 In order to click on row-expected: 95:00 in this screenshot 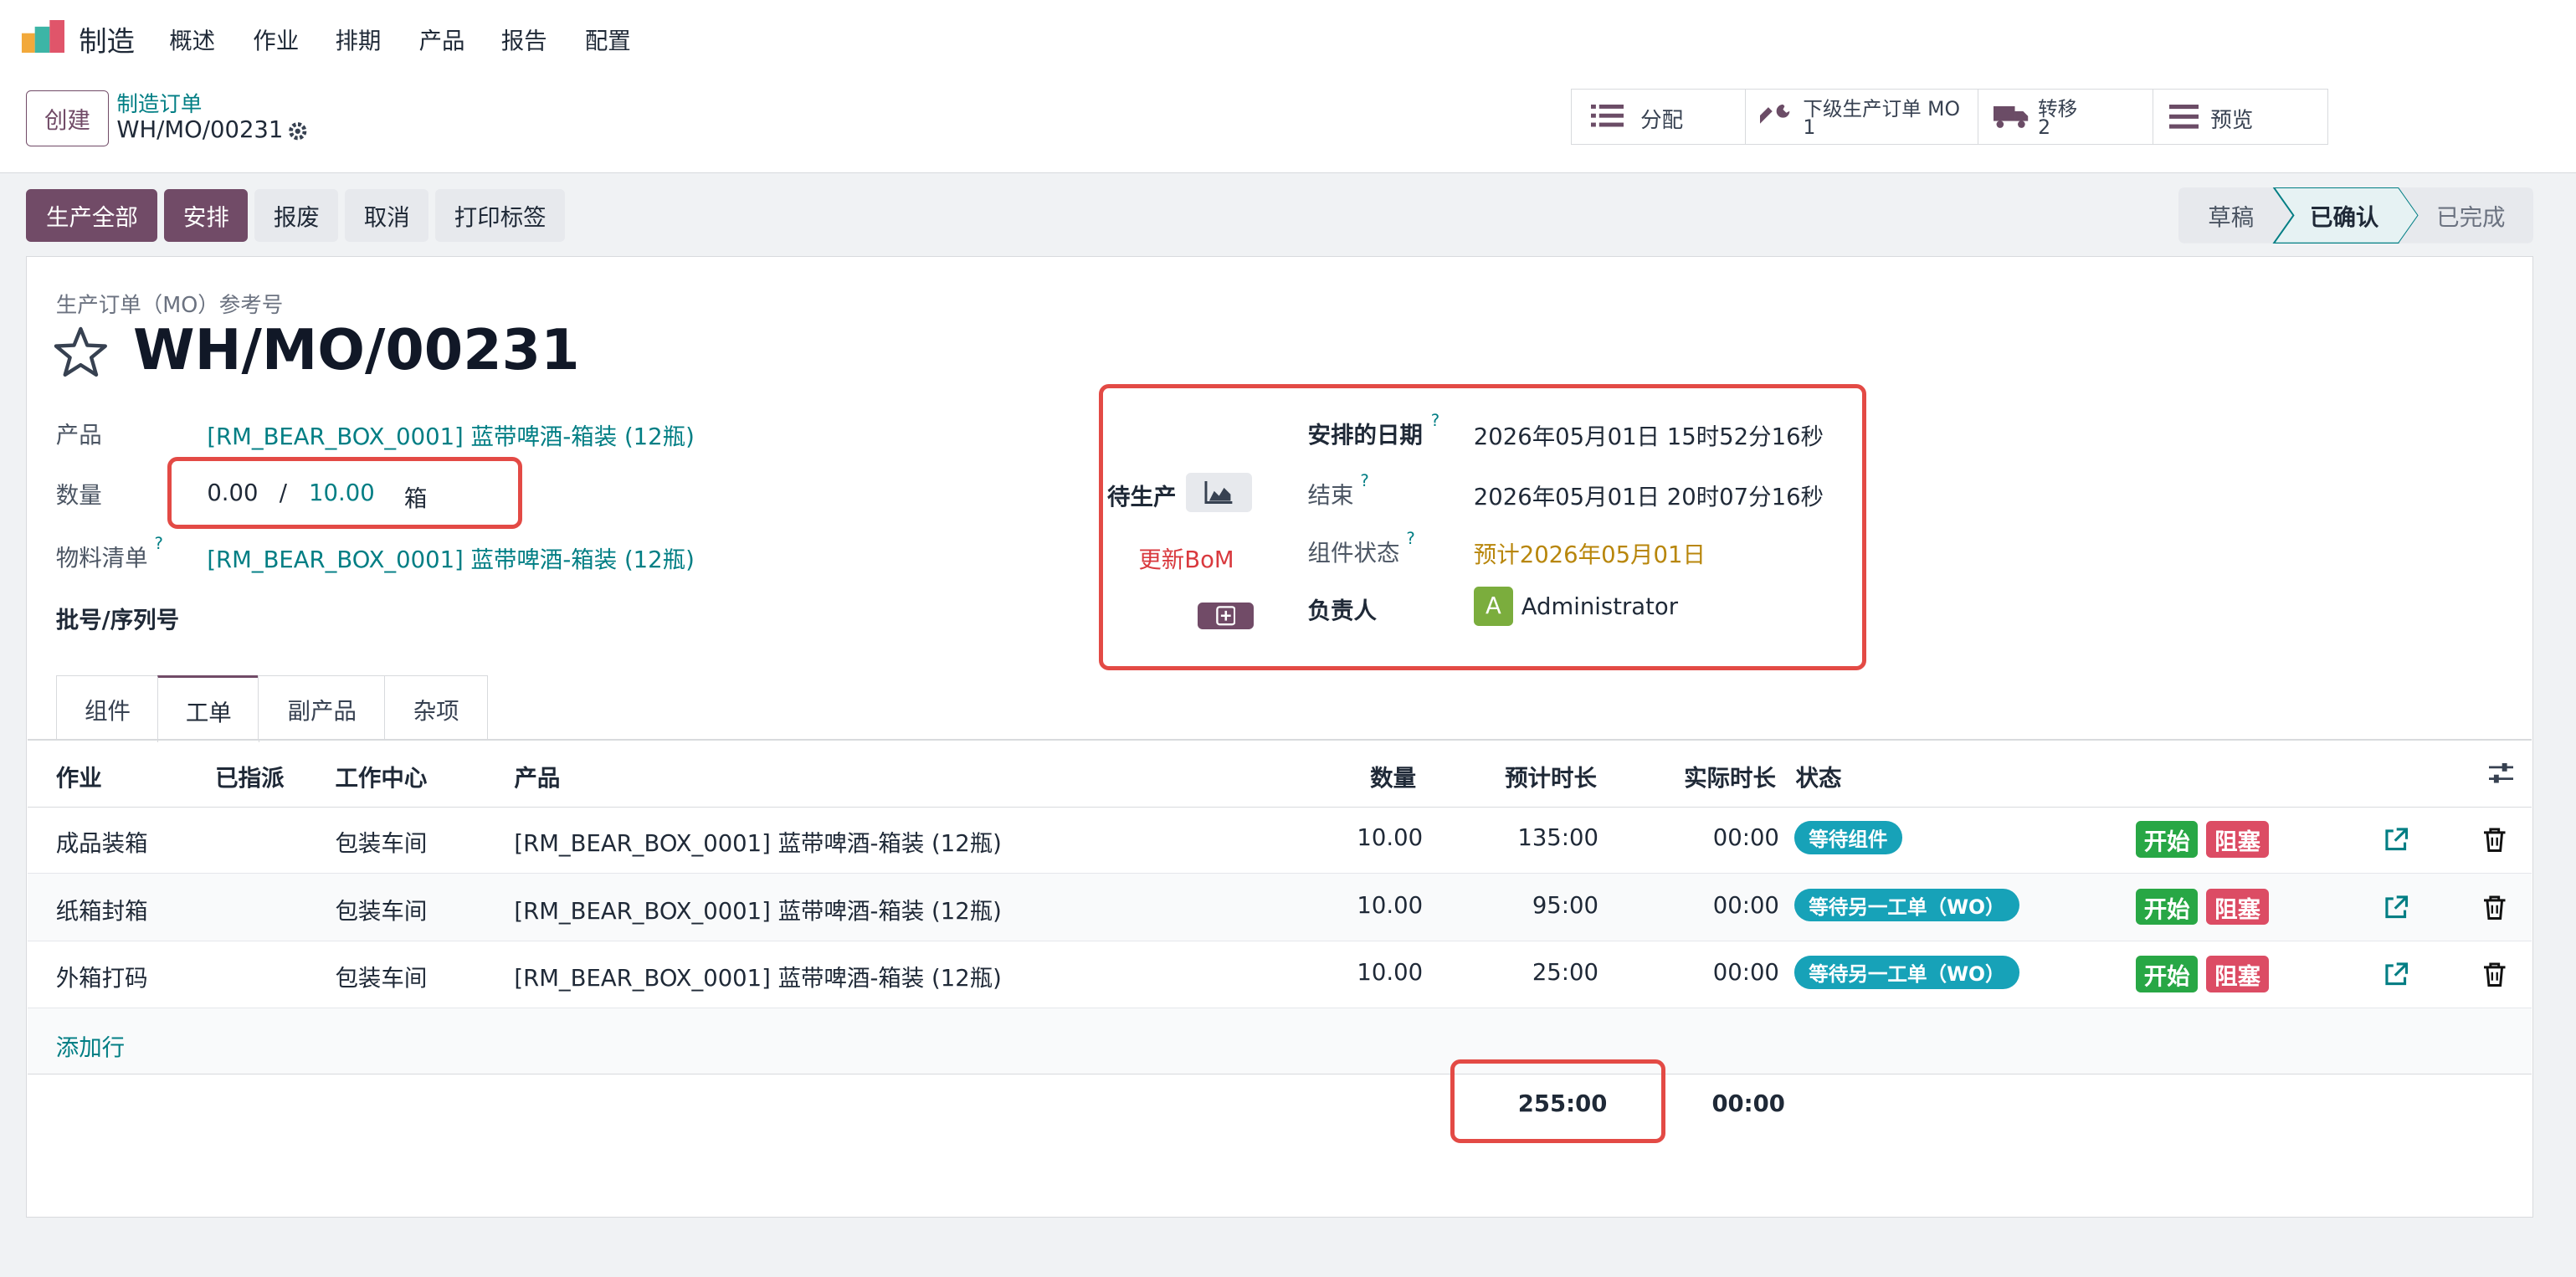, I will do `click(1565, 905)`.